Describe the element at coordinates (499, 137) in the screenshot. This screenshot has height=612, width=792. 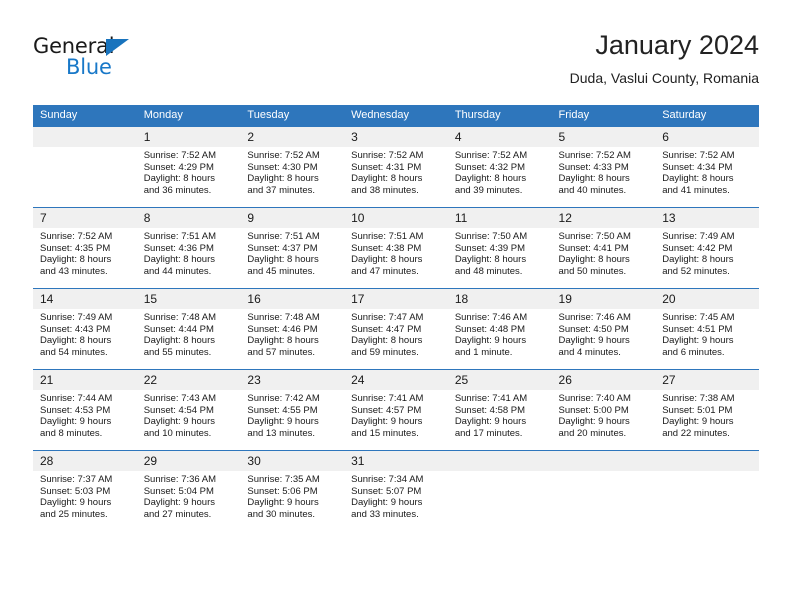
I see `day-number: 4` at that location.